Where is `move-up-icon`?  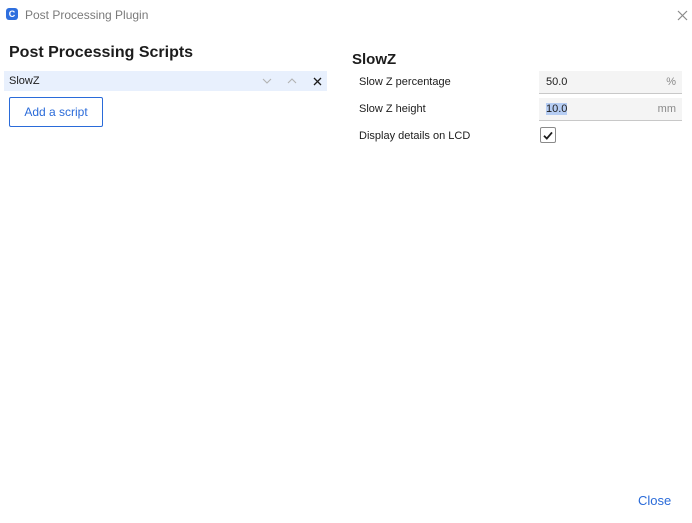 move-up-icon is located at coordinates (292, 81).